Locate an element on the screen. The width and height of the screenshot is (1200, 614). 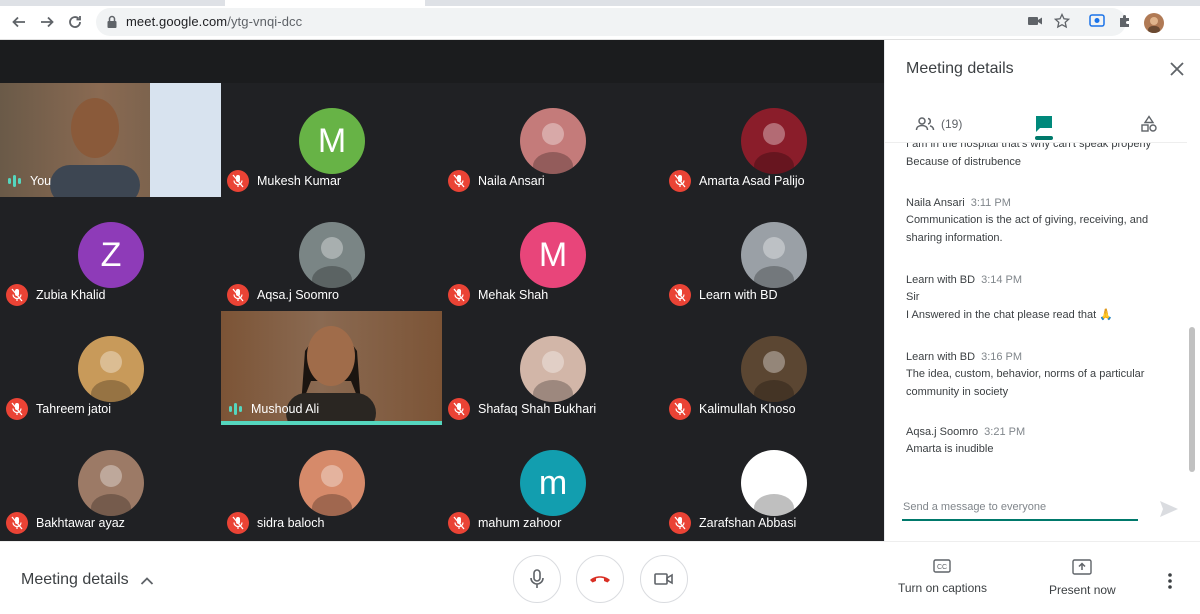
participant-tile: Tahreem jatoi is located at coordinates (110, 368).